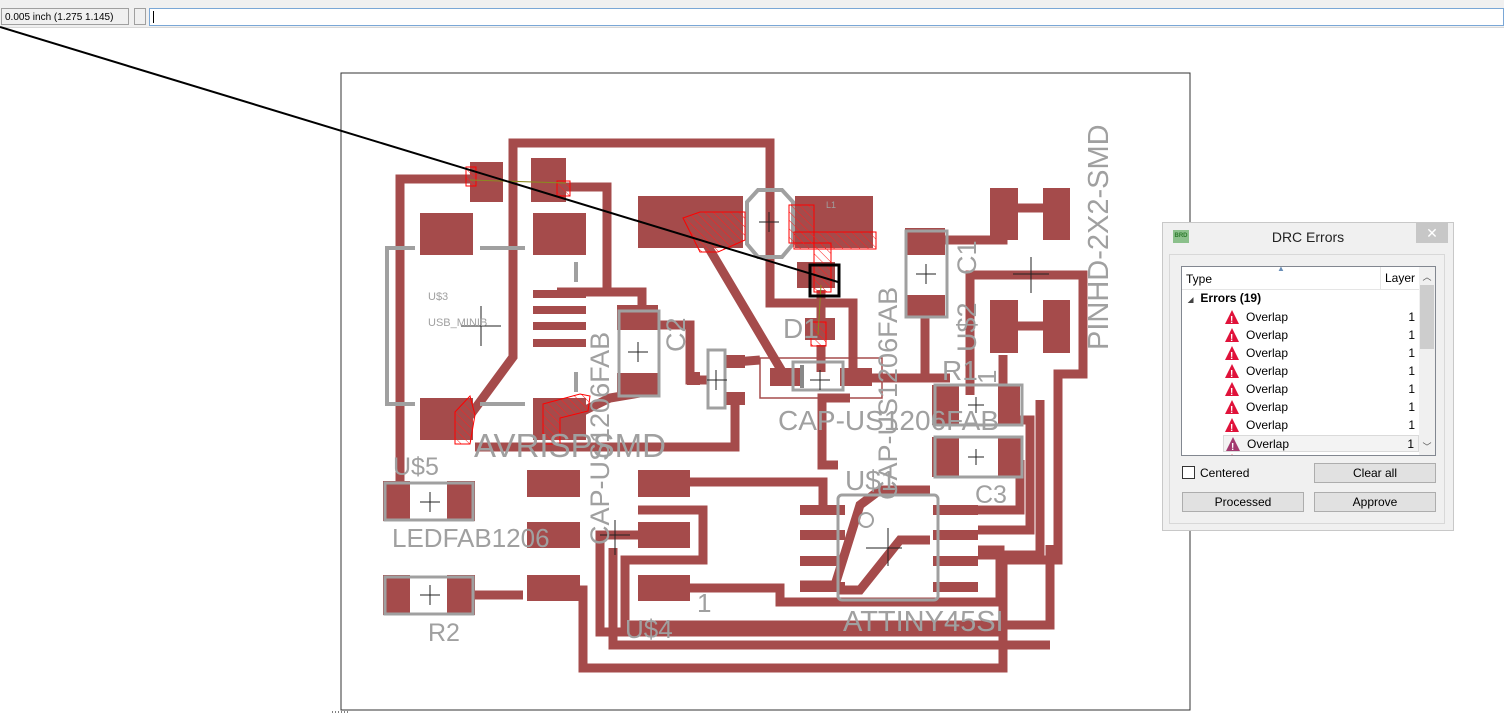 This screenshot has height=719, width=1504. What do you see at coordinates (1225, 473) in the screenshot?
I see `centered-label: Centered` at bounding box center [1225, 473].